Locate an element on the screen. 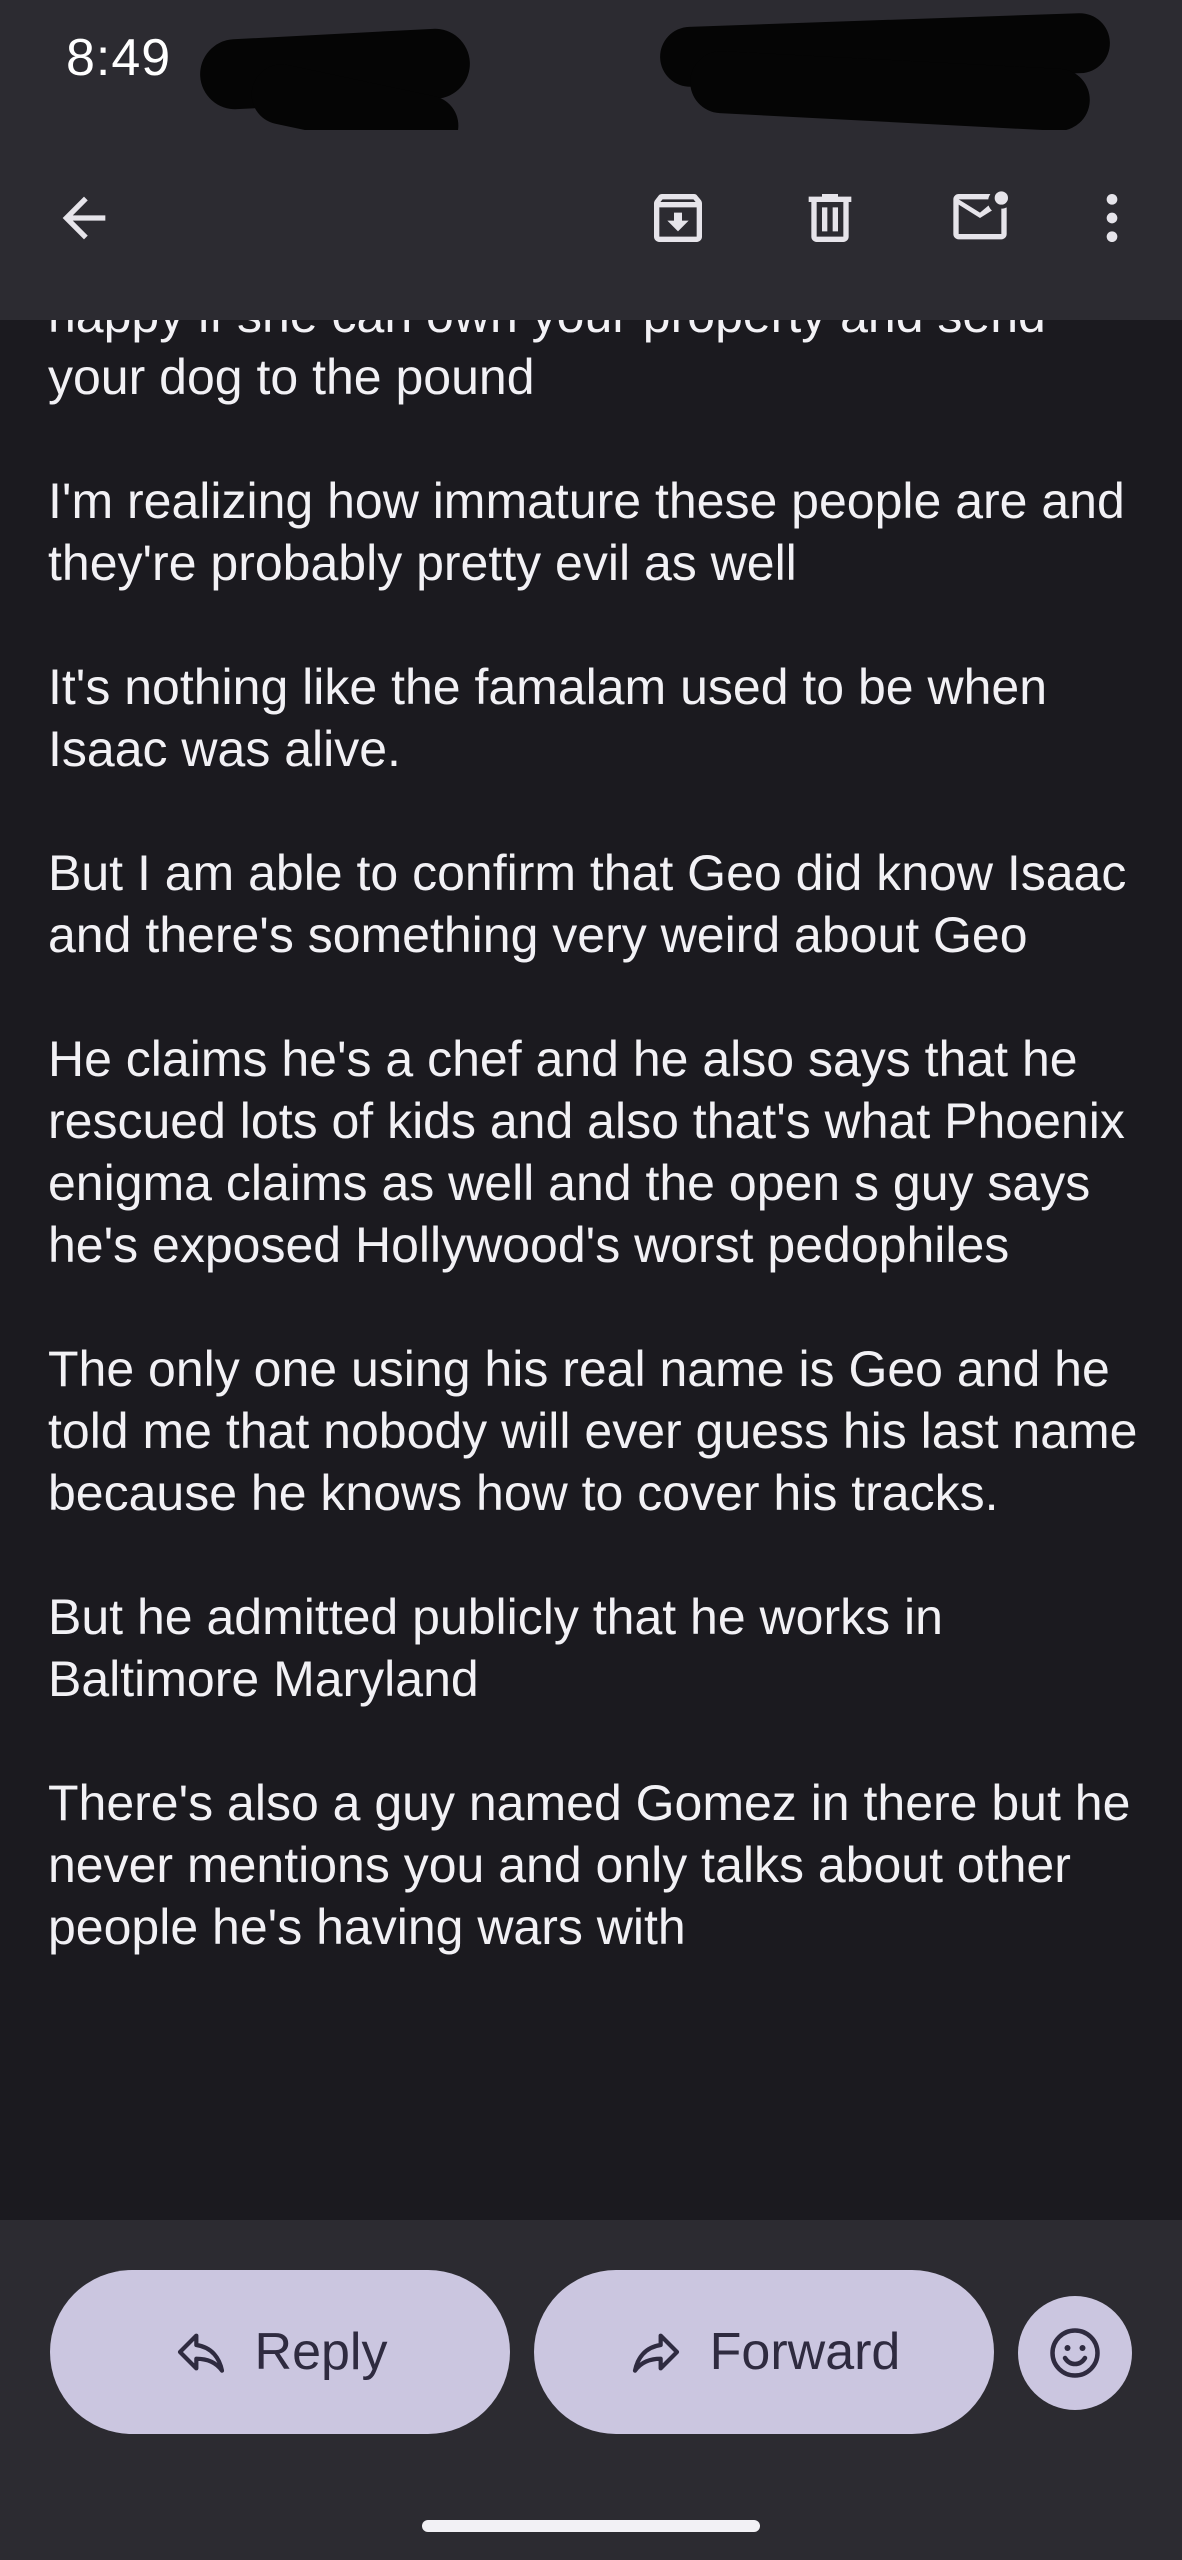 This screenshot has height=2560, width=1182. emoji-reaction-button is located at coordinates (1075, 2353).